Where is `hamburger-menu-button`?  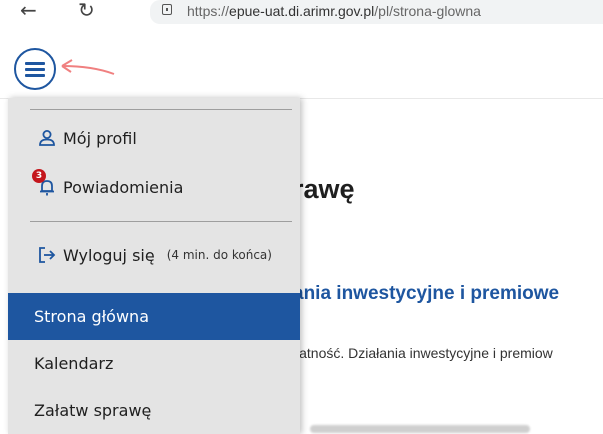 hamburger-menu-button is located at coordinates (35, 69).